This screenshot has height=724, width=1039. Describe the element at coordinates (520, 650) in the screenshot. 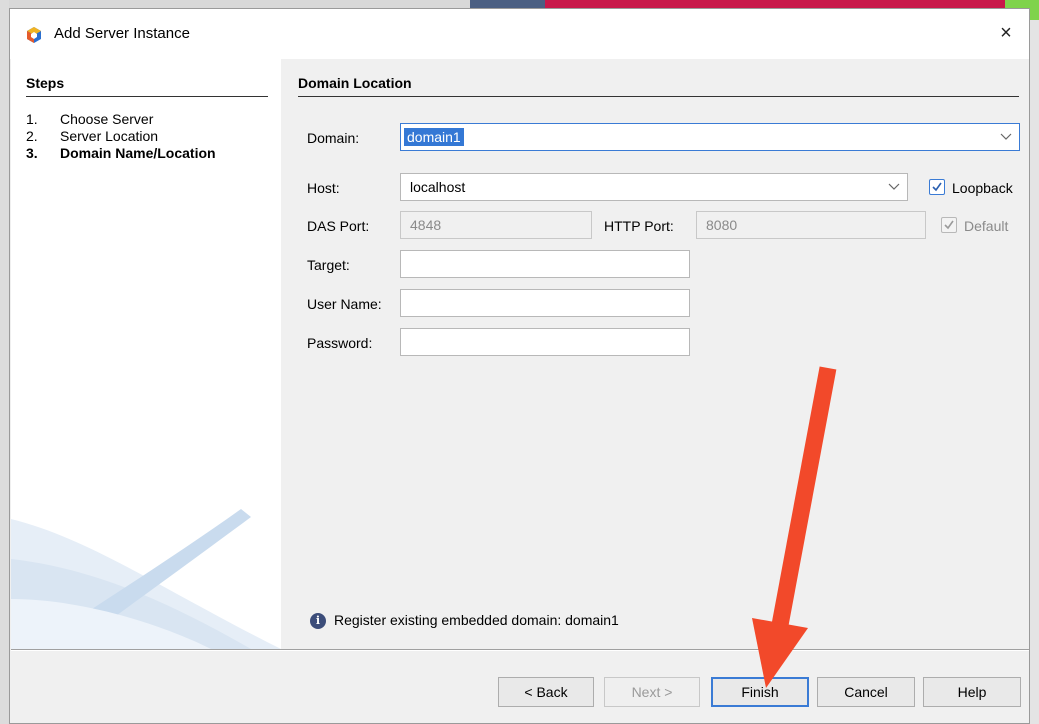

I see `footer-divider-highlight` at that location.